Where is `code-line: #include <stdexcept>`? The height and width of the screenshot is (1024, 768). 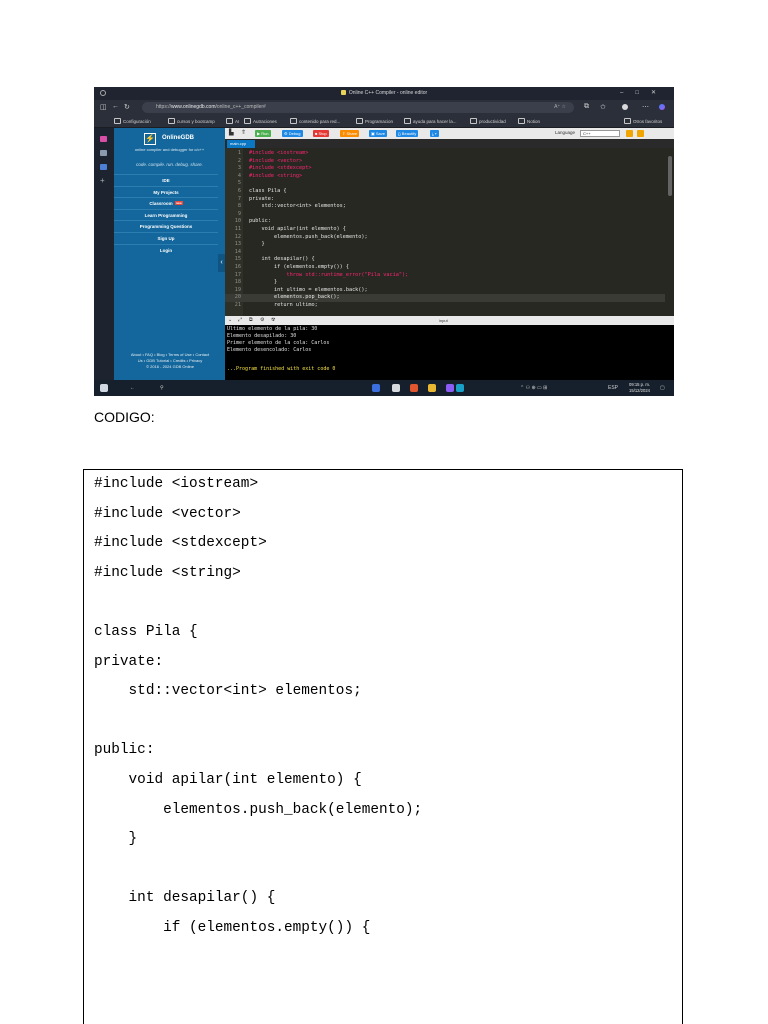
code-line: #include <stdexcept> is located at coordinates (180, 543).